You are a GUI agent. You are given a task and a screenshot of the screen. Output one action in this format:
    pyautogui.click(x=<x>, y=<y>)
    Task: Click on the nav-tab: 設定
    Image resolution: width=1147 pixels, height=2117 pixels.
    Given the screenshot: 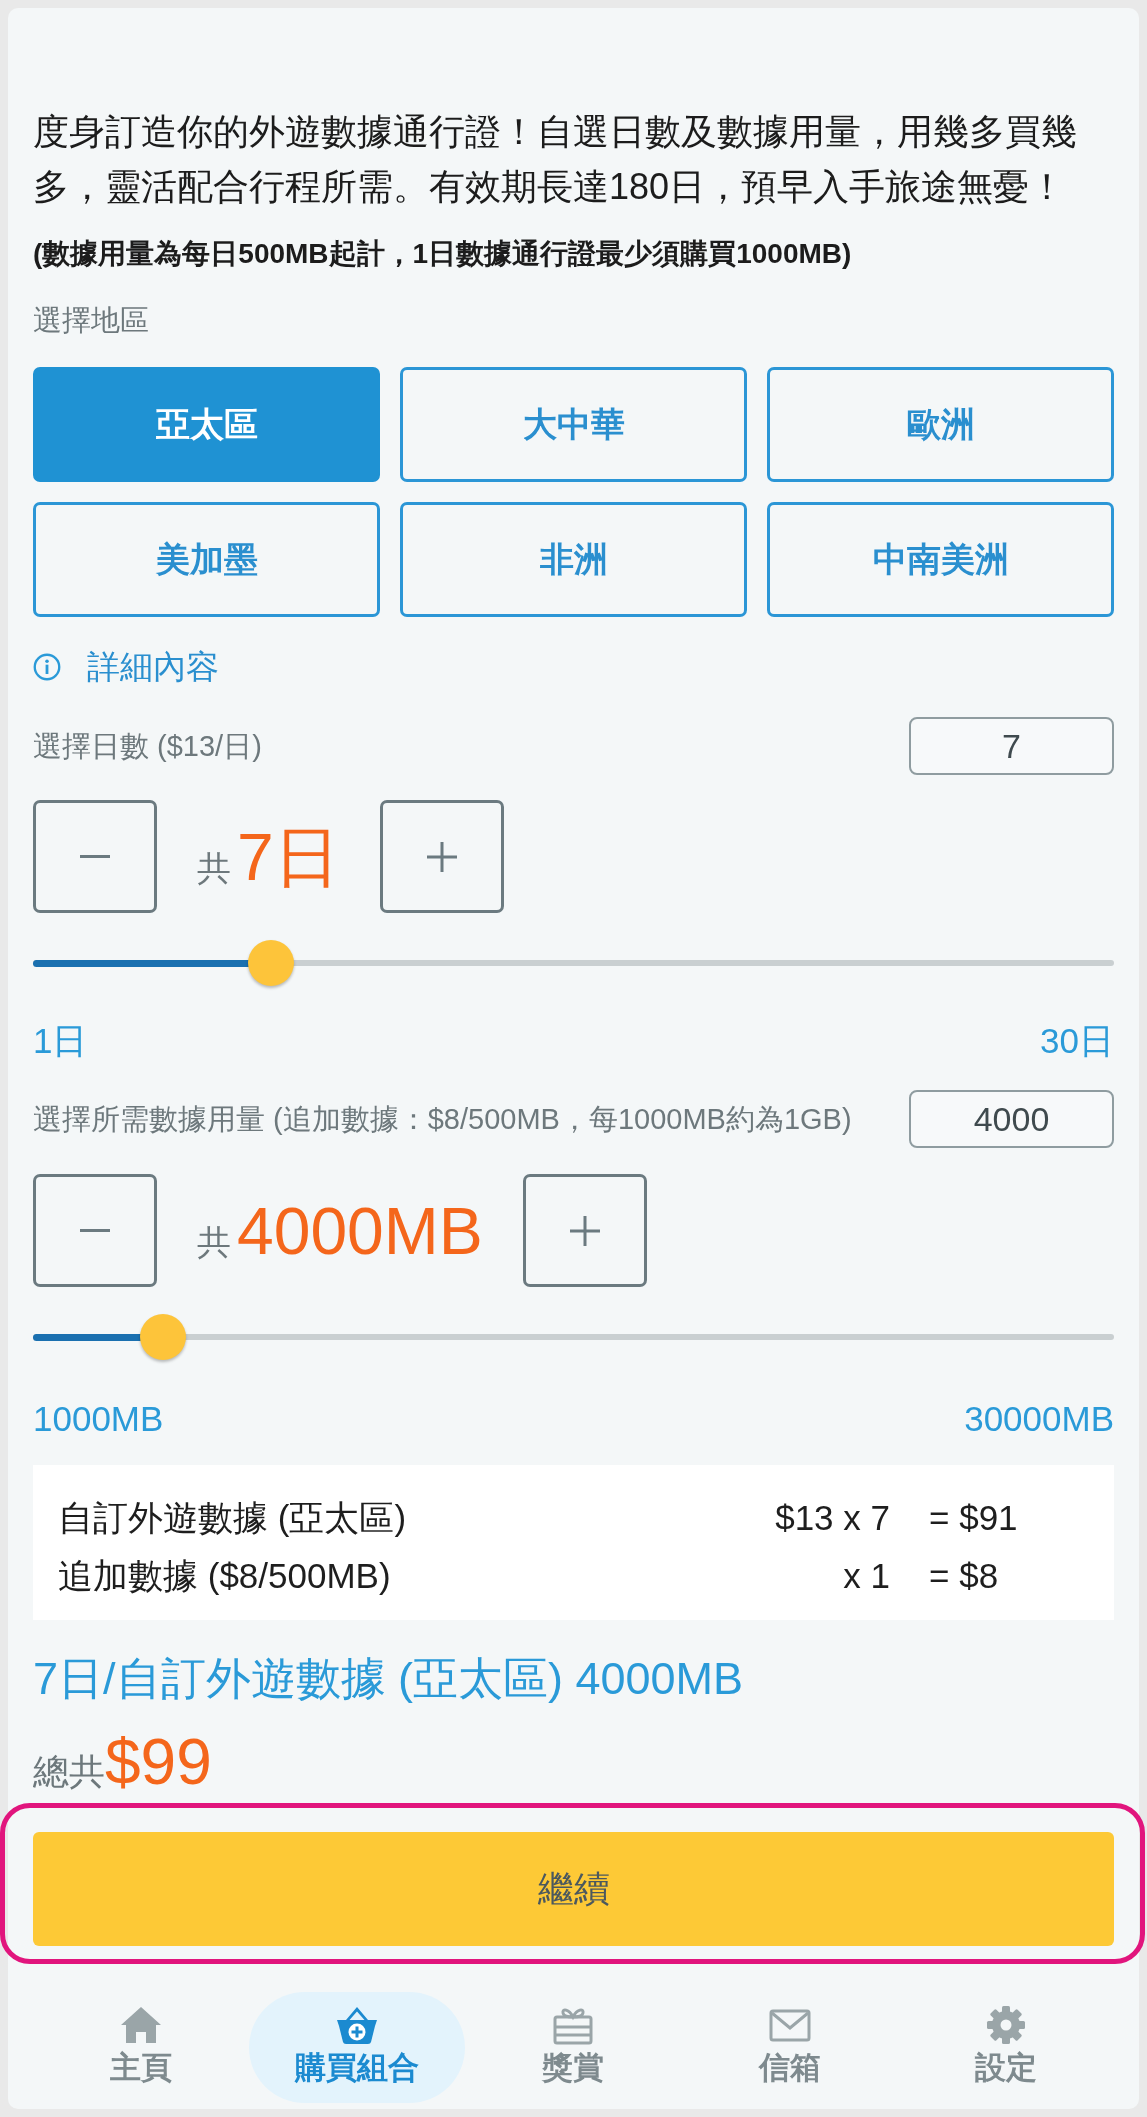 What is the action you would take?
    pyautogui.click(x=1005, y=2047)
    